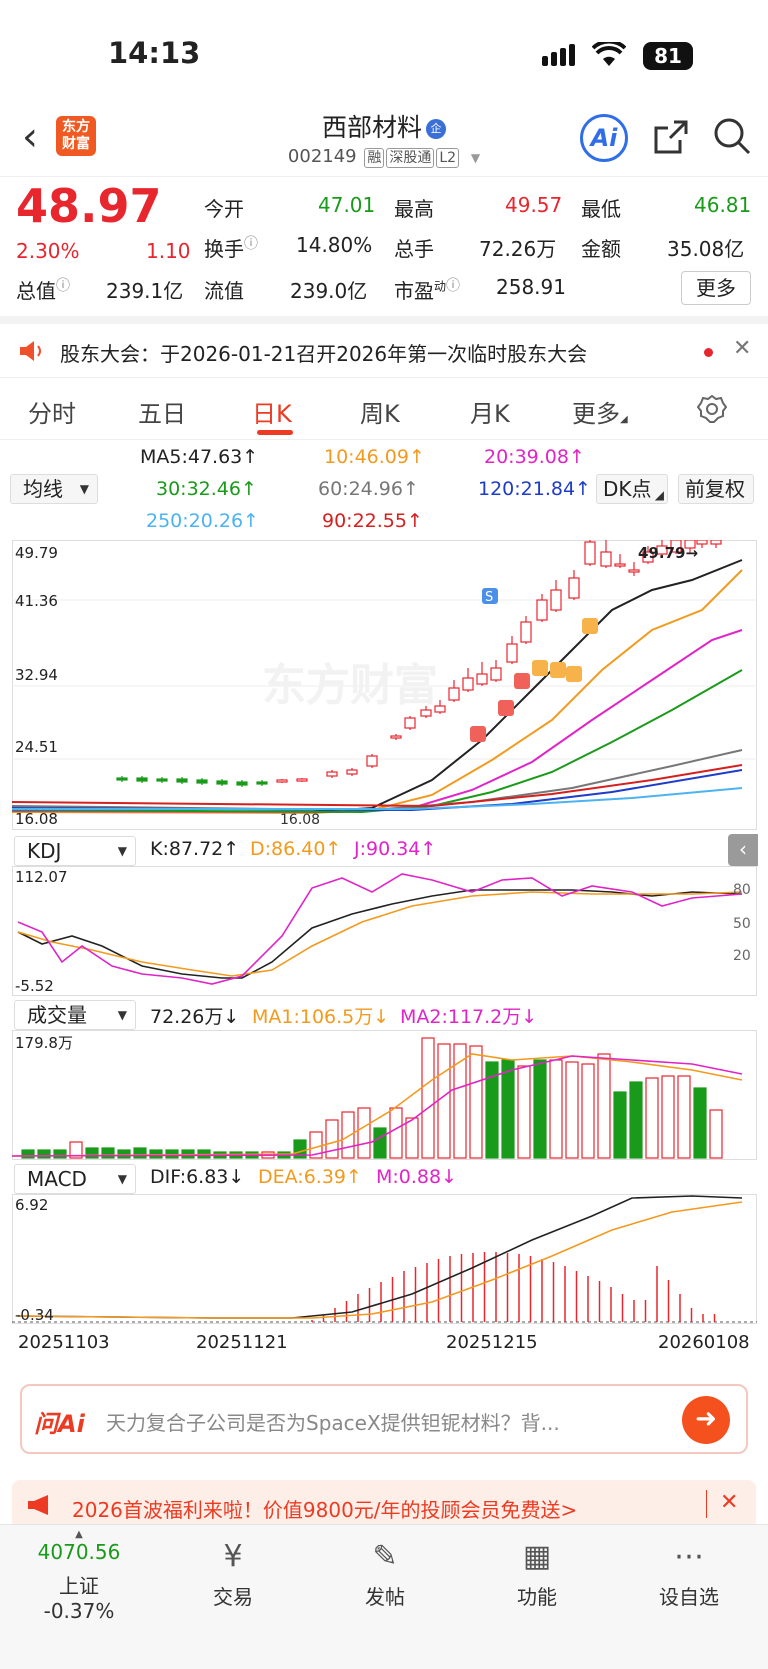  What do you see at coordinates (231, 248) in the screenshot?
I see `turnover-label: 换手ⓘ` at bounding box center [231, 248].